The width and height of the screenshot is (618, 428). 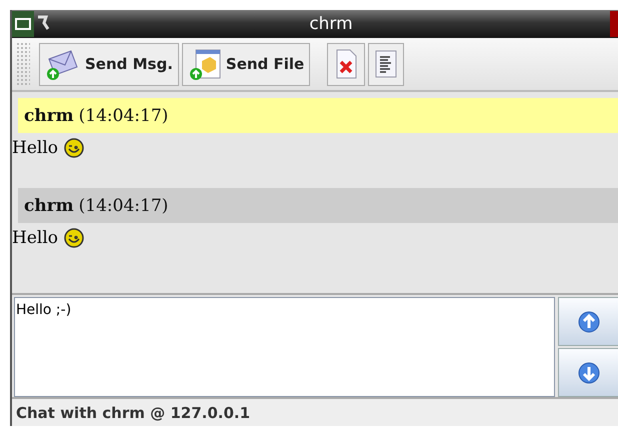 What do you see at coordinates (109, 64) in the screenshot?
I see `toolbar-button: Send Msg.` at bounding box center [109, 64].